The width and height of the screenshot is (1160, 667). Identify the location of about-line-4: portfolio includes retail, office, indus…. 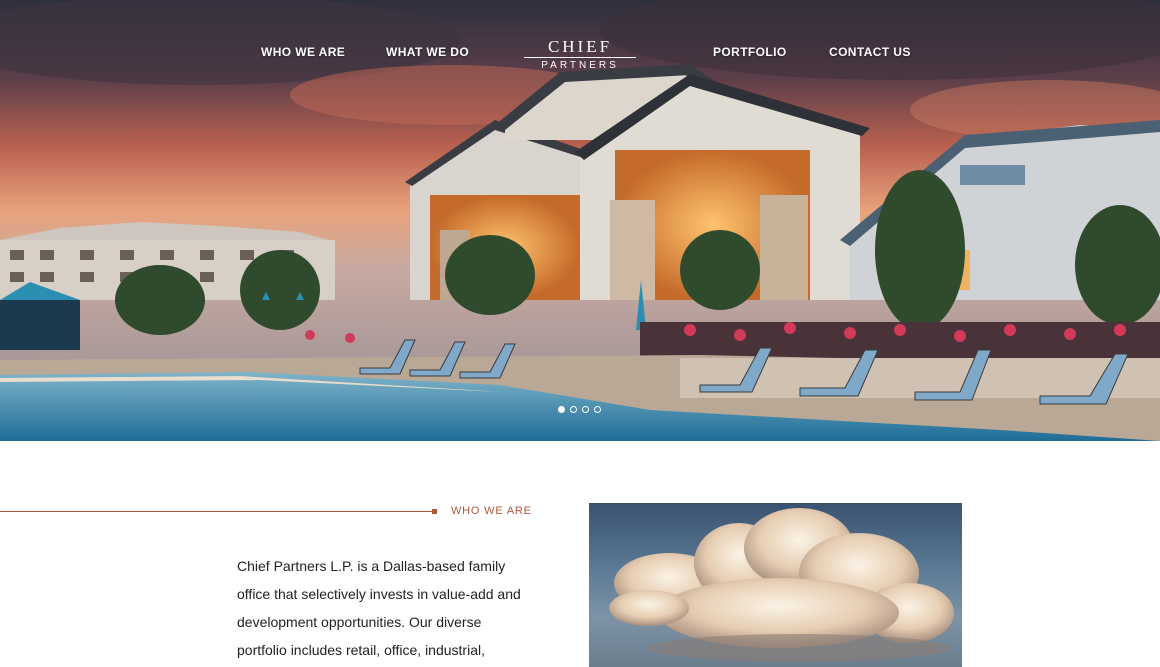
(361, 650).